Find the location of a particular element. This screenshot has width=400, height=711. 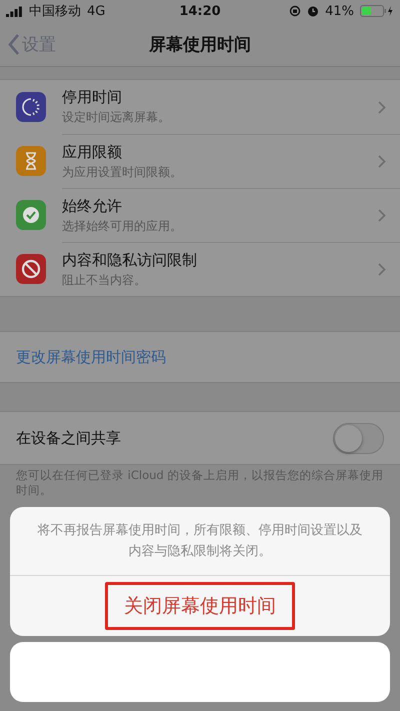

settings-row: 应用限额 为应用设置时间限额。 is located at coordinates (200, 161).